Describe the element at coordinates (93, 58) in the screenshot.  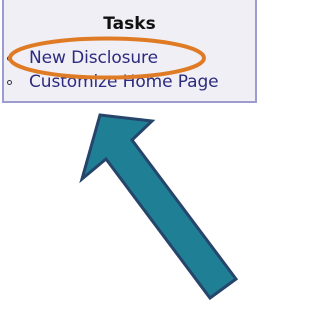
I see `new-disclosure-link: New Disclosure` at that location.